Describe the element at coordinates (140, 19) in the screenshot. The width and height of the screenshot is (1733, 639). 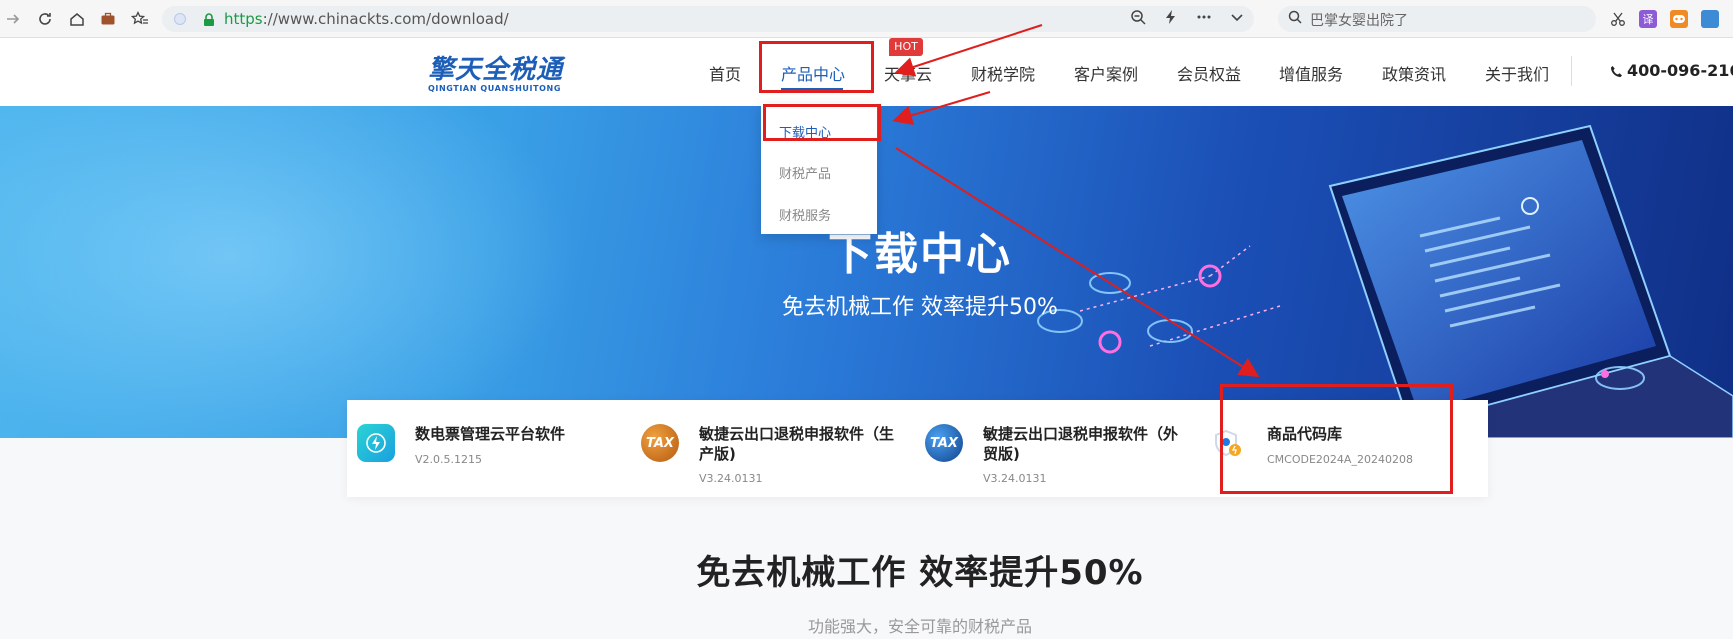
I see `bookmark-star-icon` at that location.